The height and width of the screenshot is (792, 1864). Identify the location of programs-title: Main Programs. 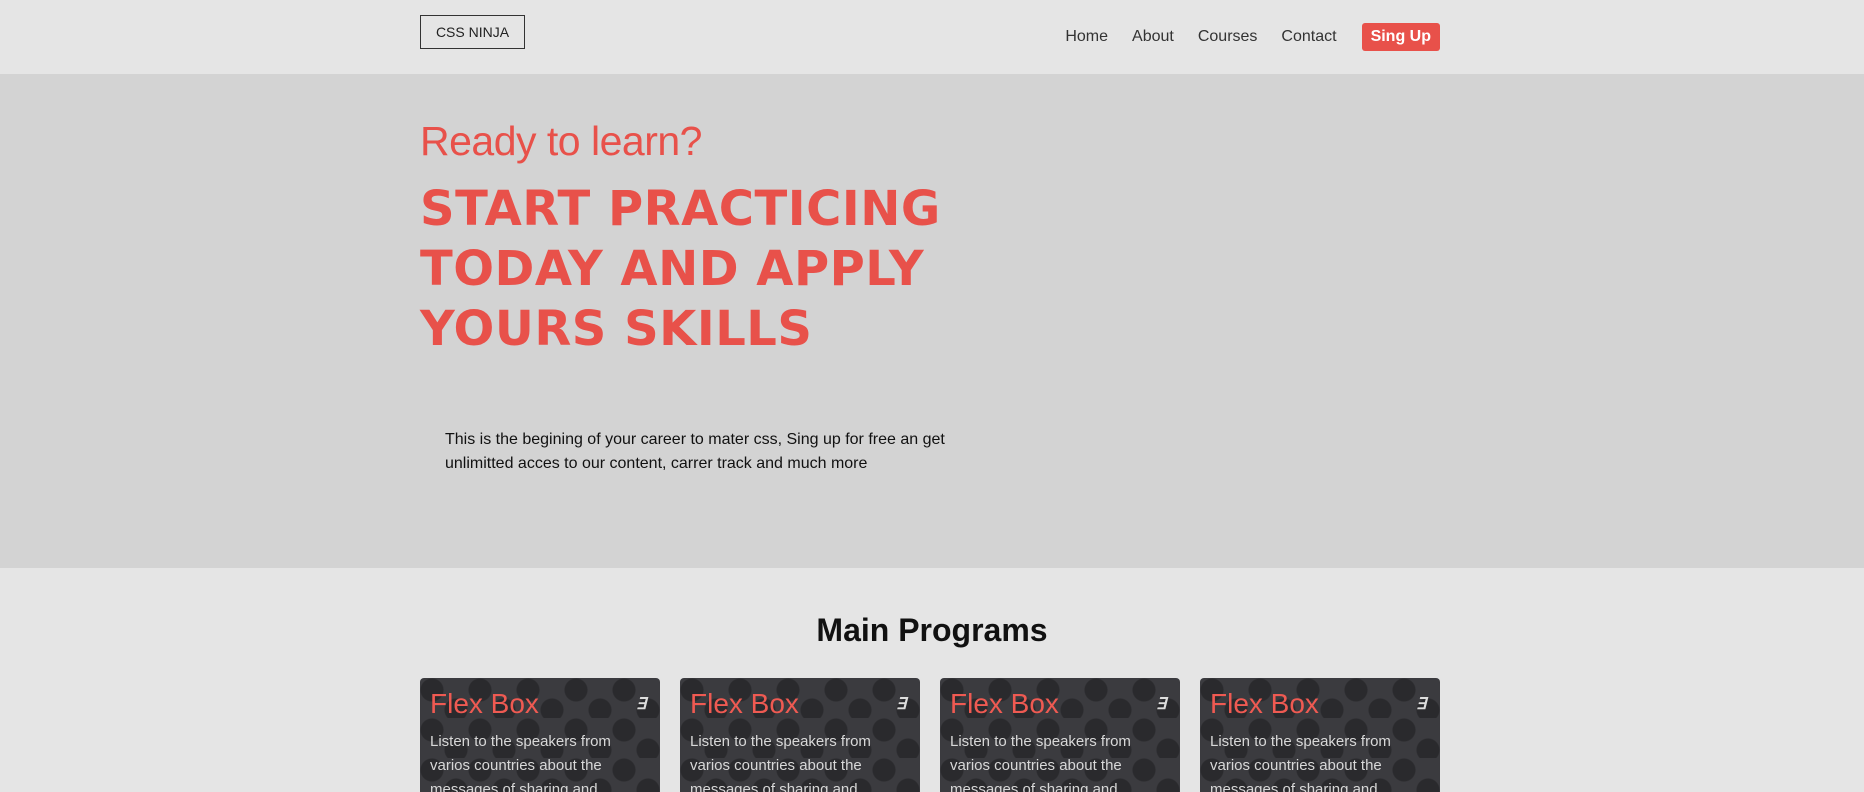
(932, 630).